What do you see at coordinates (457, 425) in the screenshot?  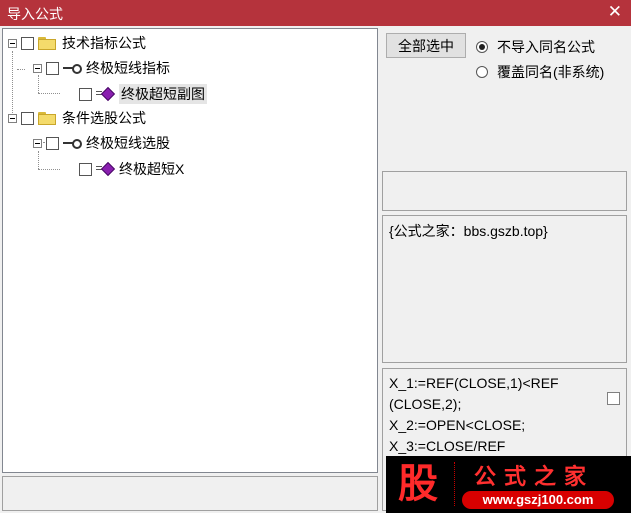 I see `code-line: X_2:=OPEN<CLOSE;` at bounding box center [457, 425].